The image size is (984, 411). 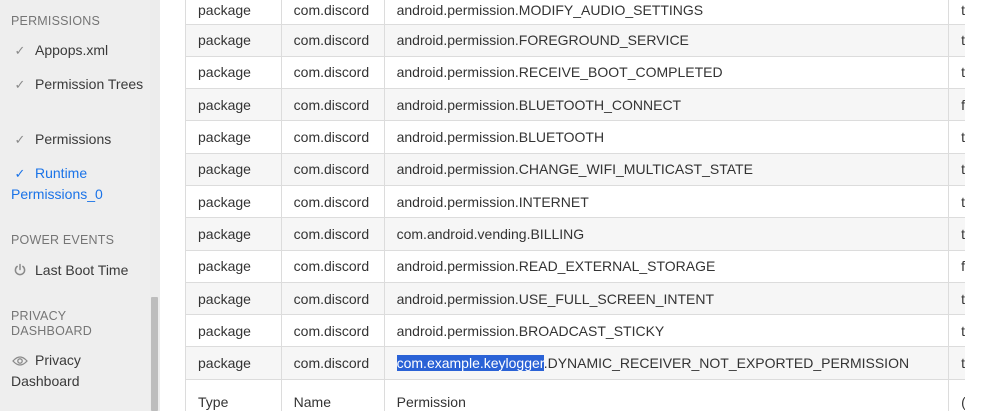 What do you see at coordinates (233, 394) in the screenshot?
I see `column-header-type: Type` at bounding box center [233, 394].